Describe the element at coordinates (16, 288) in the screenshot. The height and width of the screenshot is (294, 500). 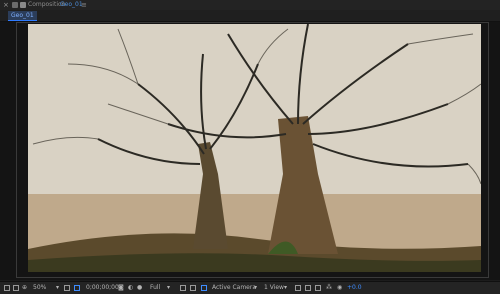
I see `monitor-icon` at that location.